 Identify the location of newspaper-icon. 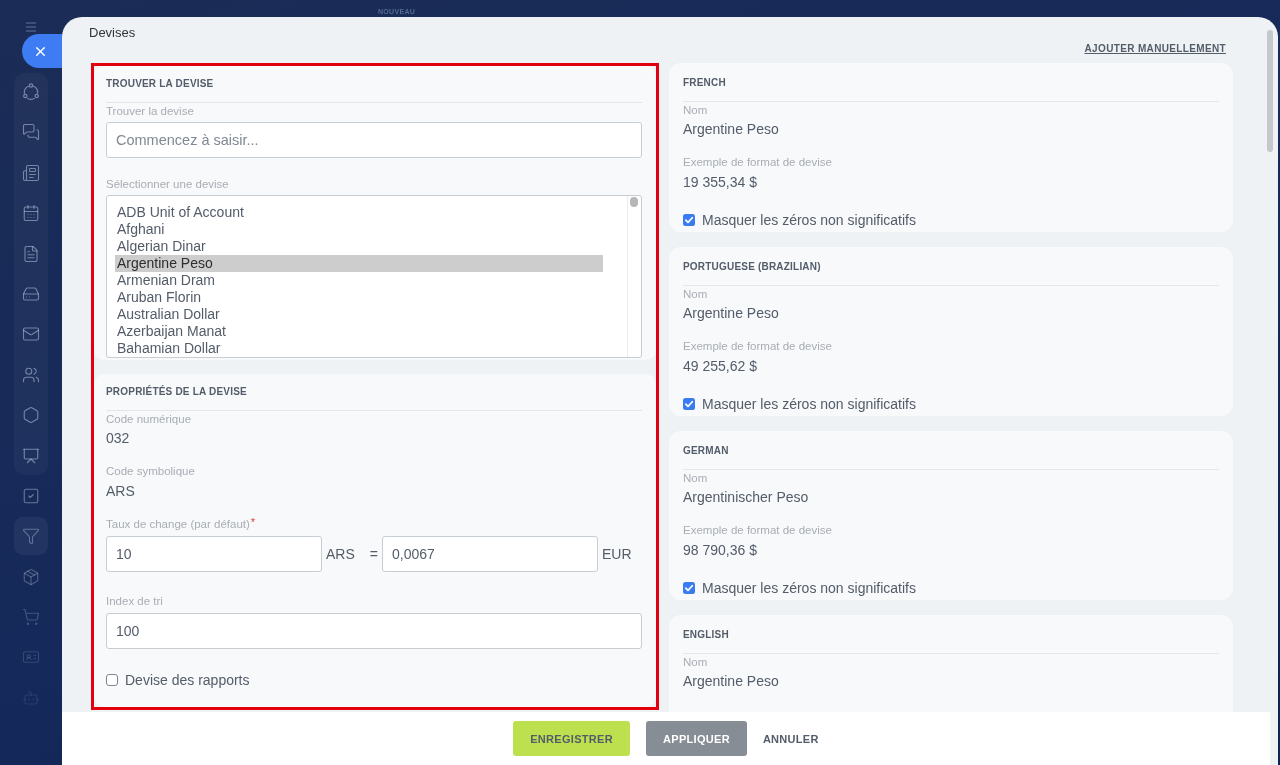
(31, 172).